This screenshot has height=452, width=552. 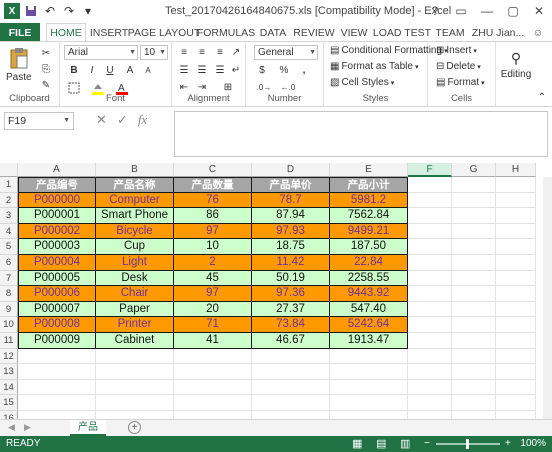 I want to click on table-cell: P000005, so click(x=57, y=278).